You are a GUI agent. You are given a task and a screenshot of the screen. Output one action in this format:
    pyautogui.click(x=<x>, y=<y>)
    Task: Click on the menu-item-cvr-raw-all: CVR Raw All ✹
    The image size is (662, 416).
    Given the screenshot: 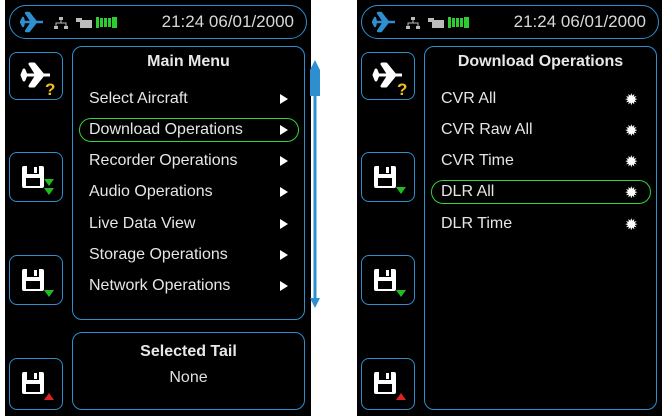 What is the action you would take?
    pyautogui.click(x=541, y=130)
    